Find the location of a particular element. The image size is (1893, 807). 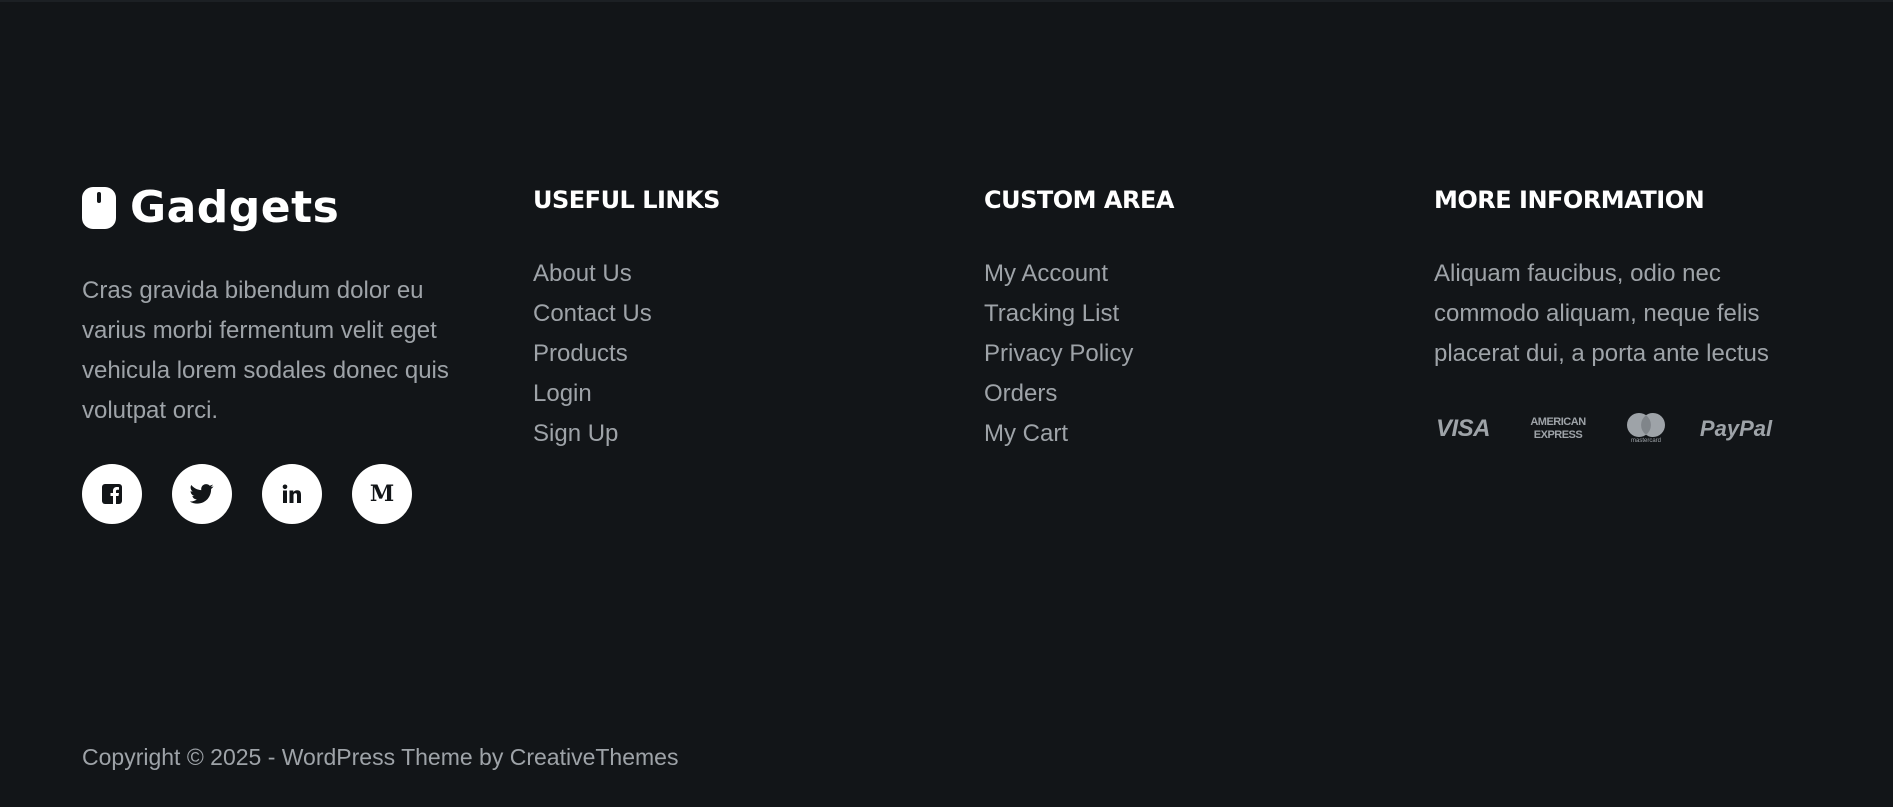

paypal-label: PayPal is located at coordinates (1736, 428).